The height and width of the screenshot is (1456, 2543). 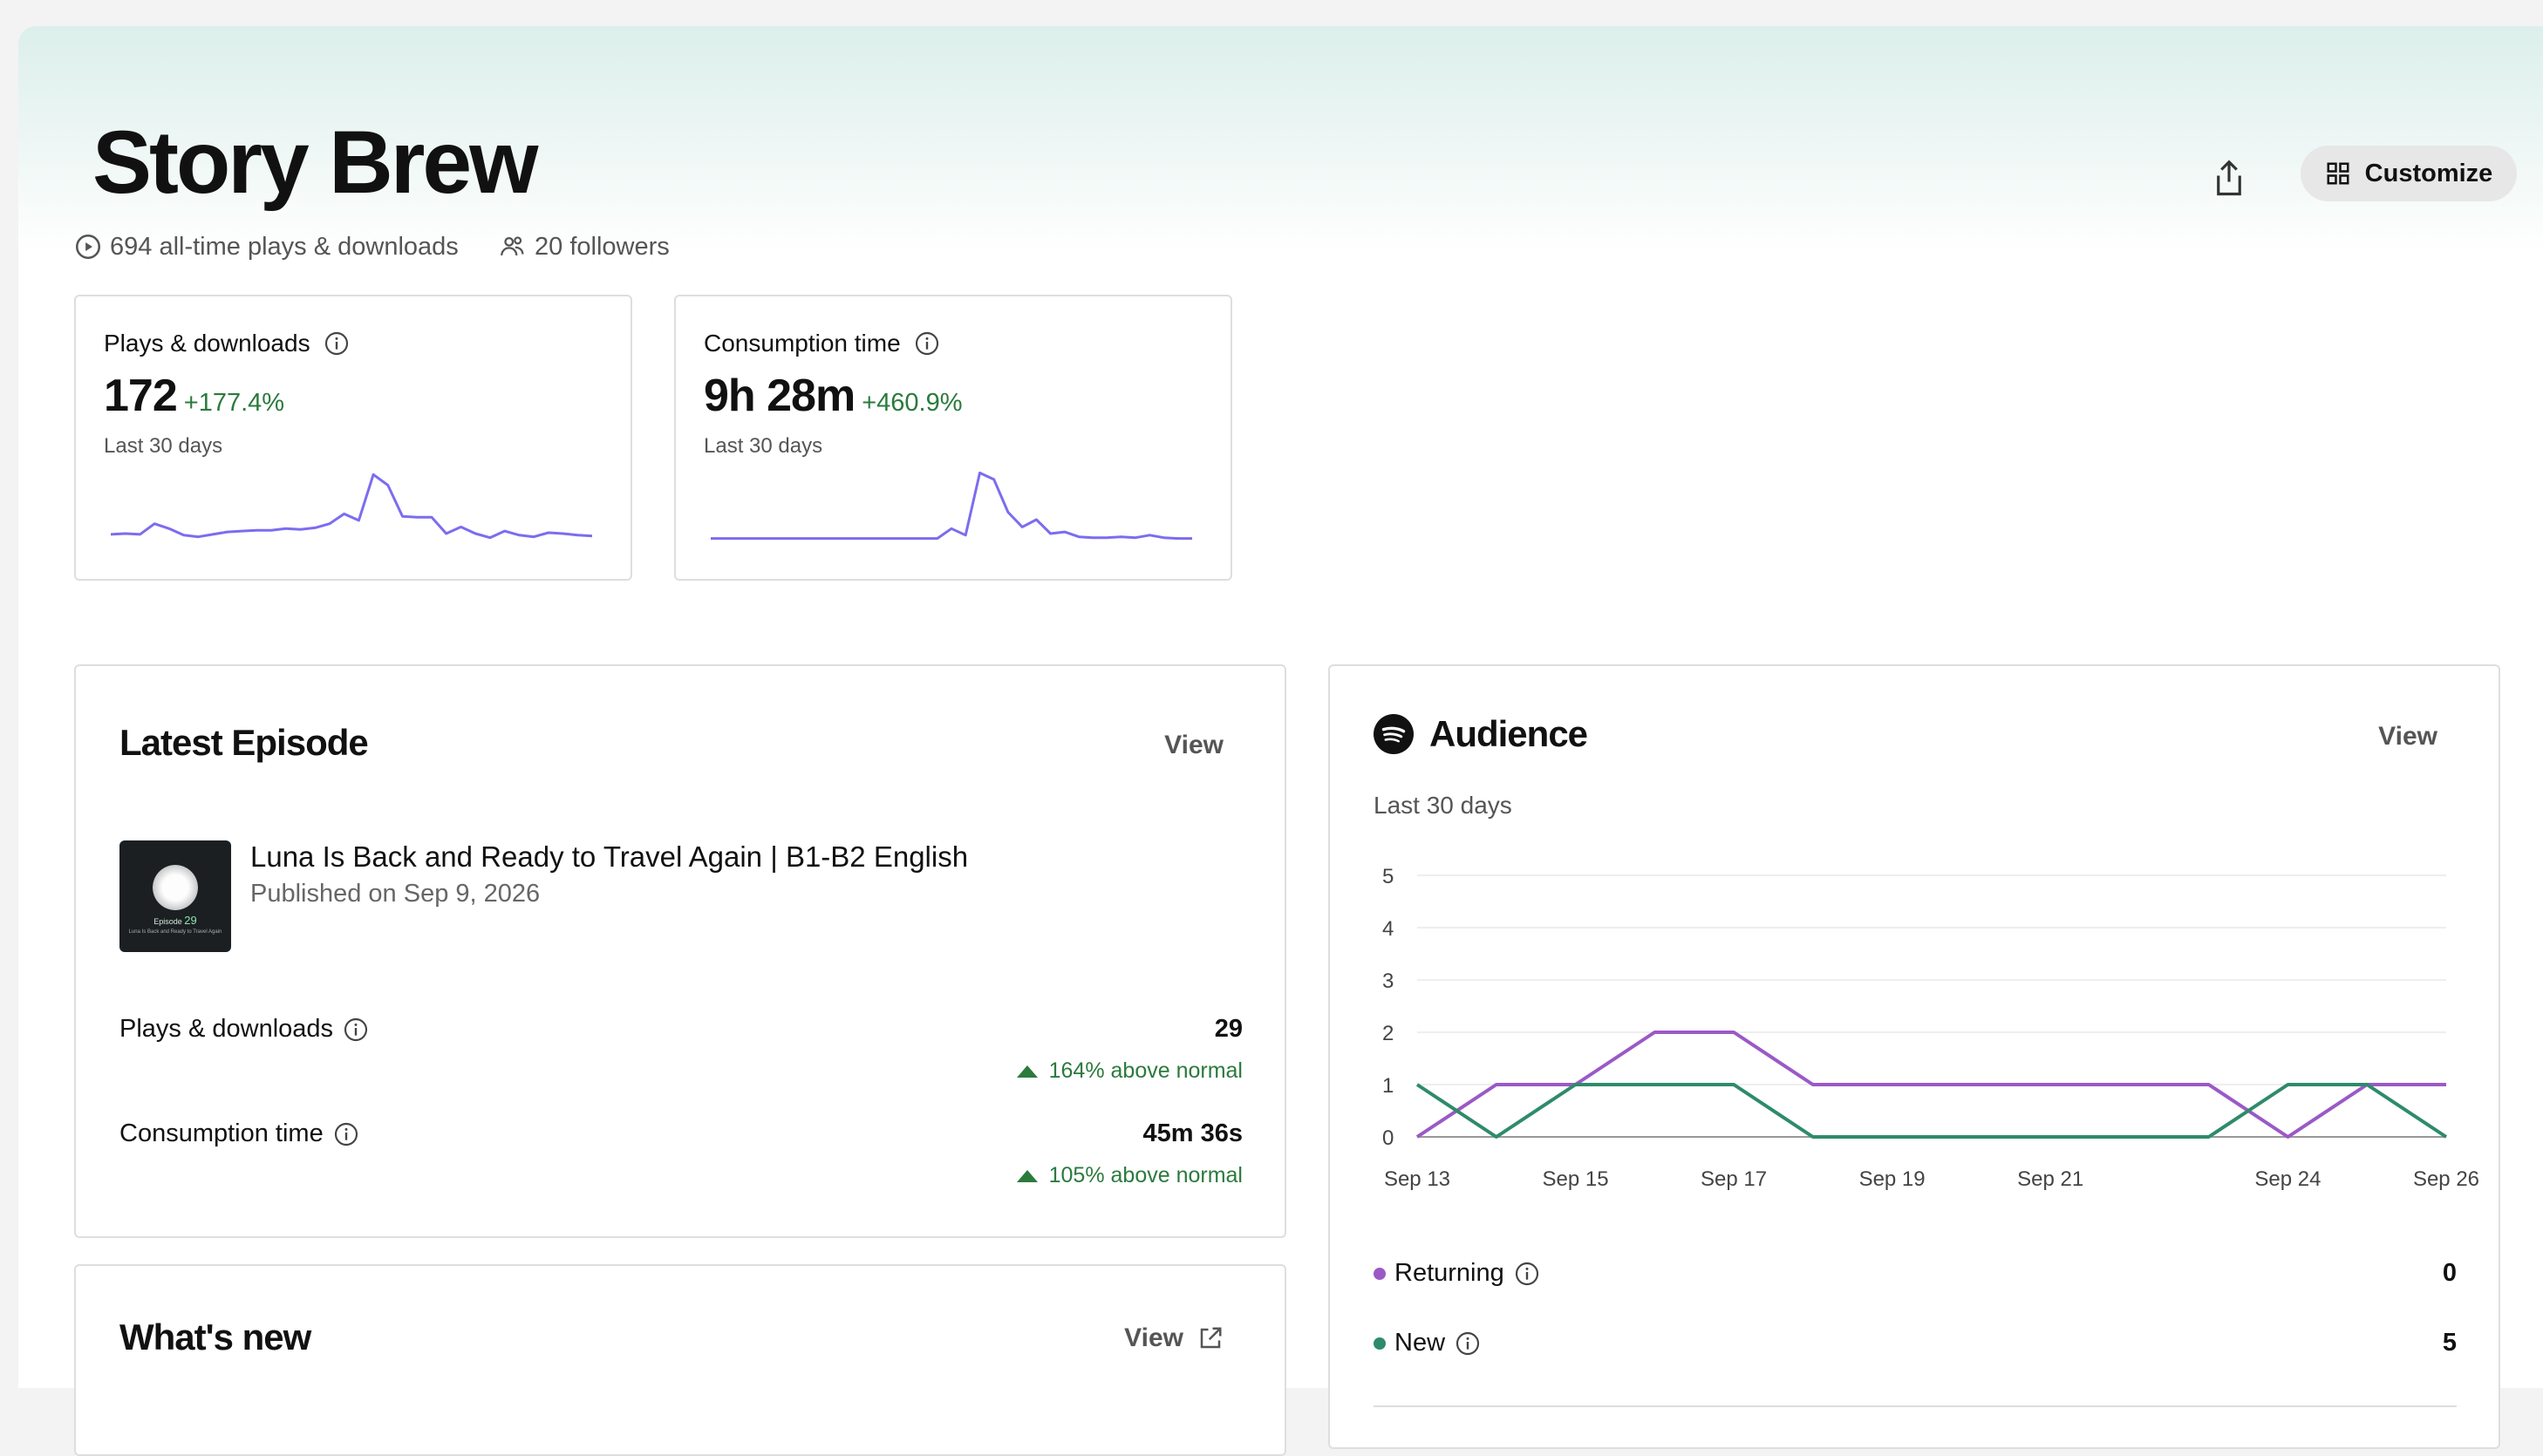 I want to click on legend-value: 5, so click(x=2449, y=1343).